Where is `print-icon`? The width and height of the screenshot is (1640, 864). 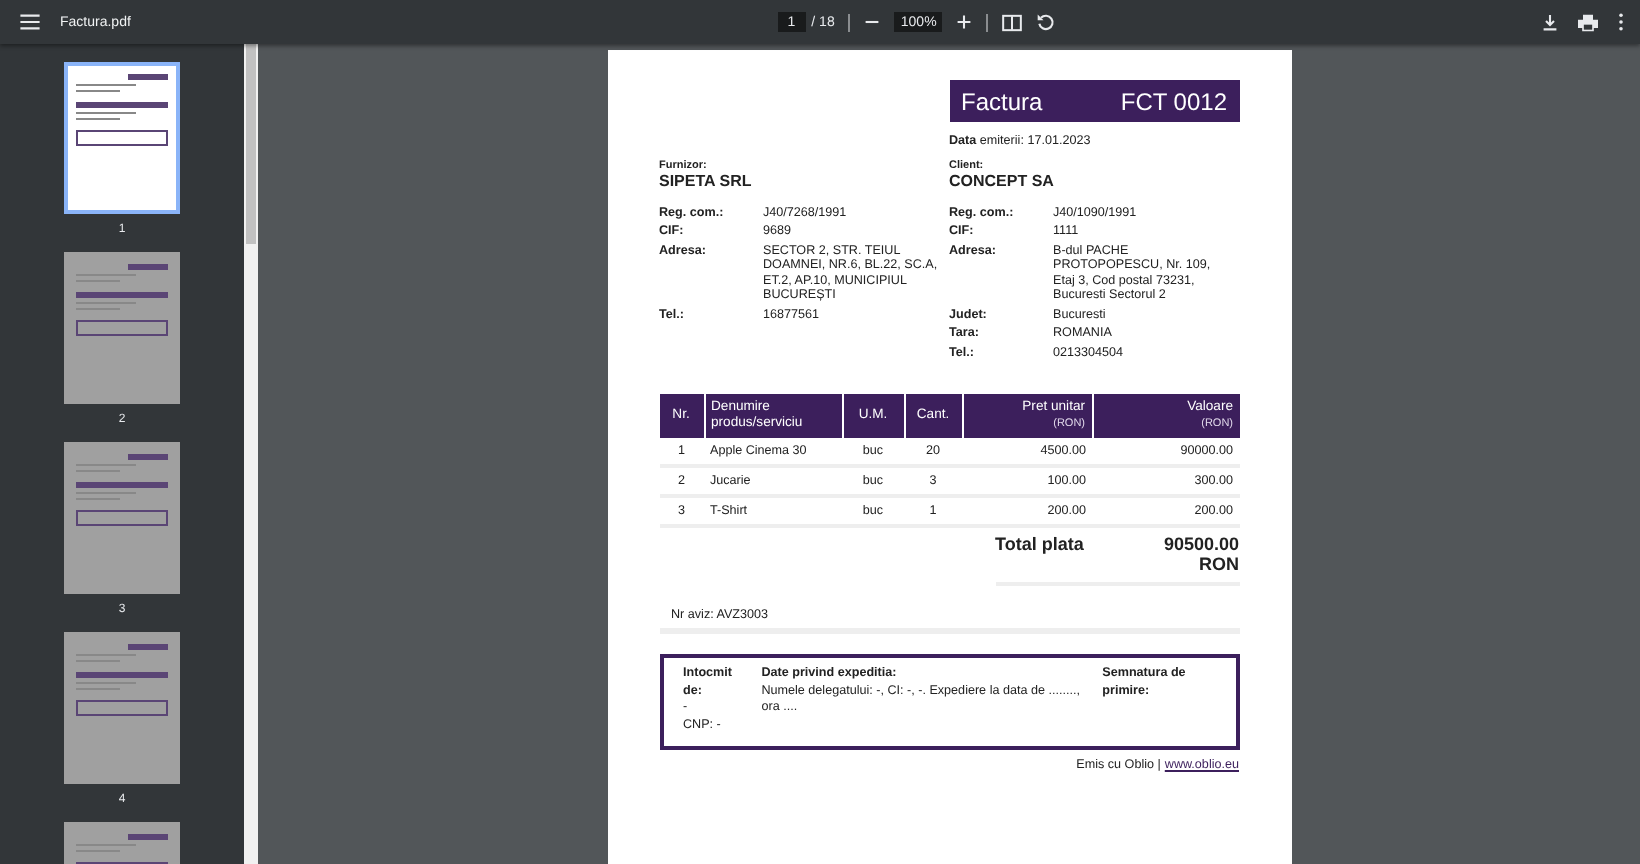 print-icon is located at coordinates (1588, 22).